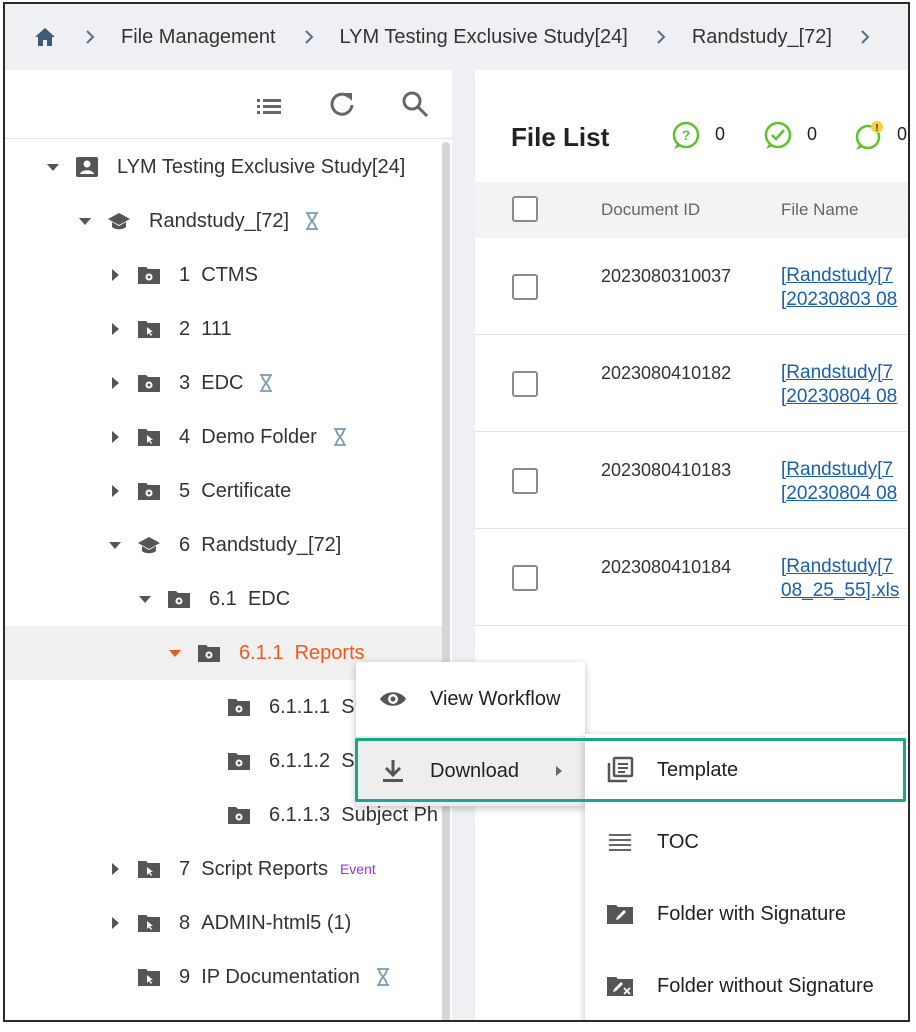  What do you see at coordinates (246, 490) in the screenshot?
I see `tree-item-label: Certificate` at bounding box center [246, 490].